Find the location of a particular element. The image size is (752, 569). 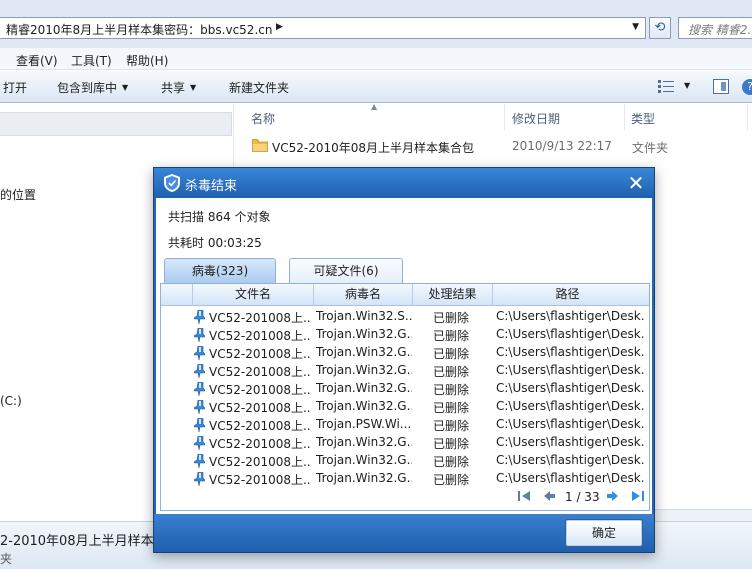

header-result: 处理结果 is located at coordinates (452, 295).